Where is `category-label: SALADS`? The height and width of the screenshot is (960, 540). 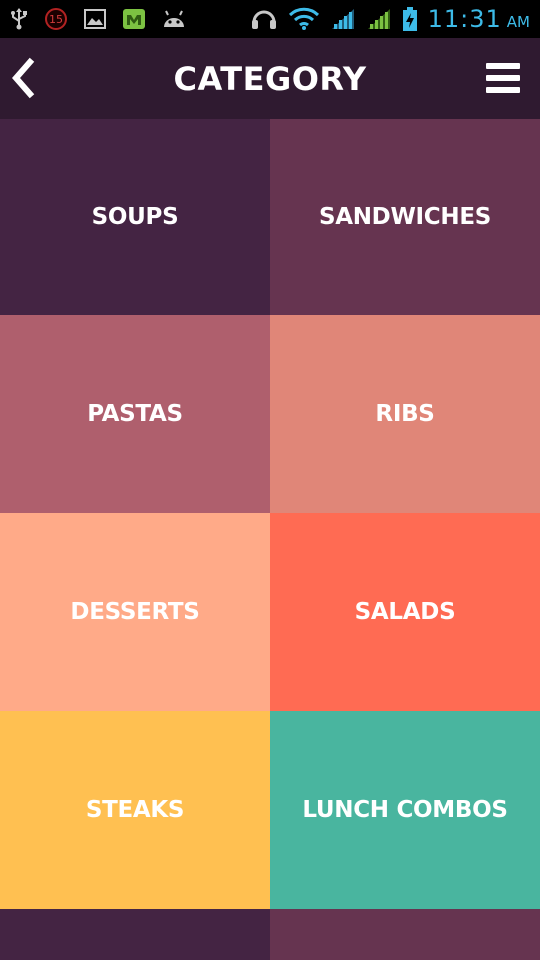
category-label: SALADS is located at coordinates (405, 612).